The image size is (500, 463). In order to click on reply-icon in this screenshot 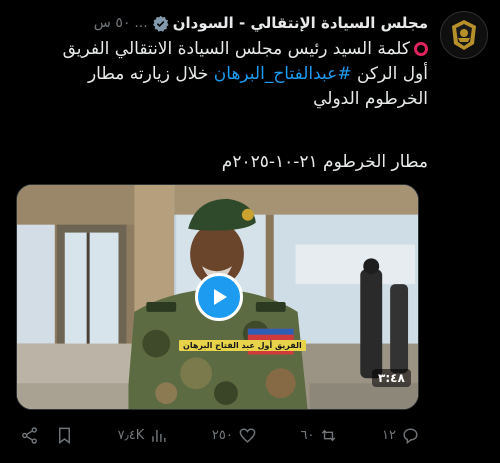, I will do `click(410, 435)`.